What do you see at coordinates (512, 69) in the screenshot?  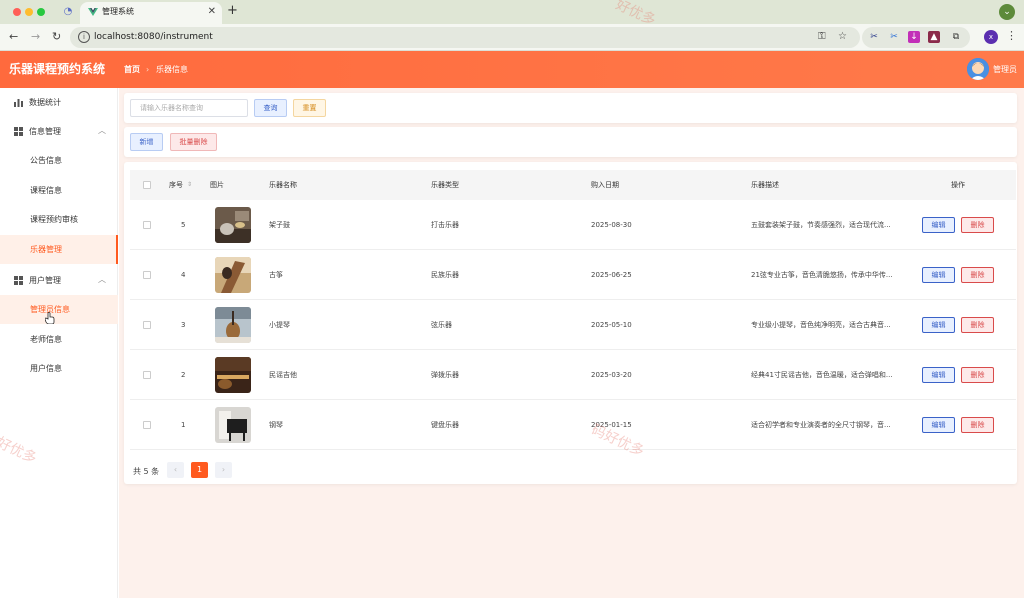 I see `app-header: 乐器课程预约系统 首页 › 乐器信息 管理员` at bounding box center [512, 69].